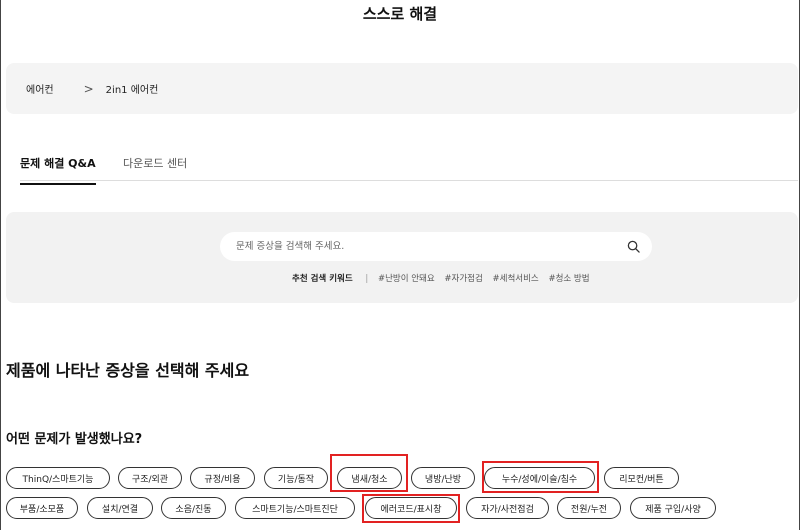 This screenshot has height=530, width=800. Describe the element at coordinates (150, 478) in the screenshot. I see `chip-structure-exterior: 구조/외관` at that location.